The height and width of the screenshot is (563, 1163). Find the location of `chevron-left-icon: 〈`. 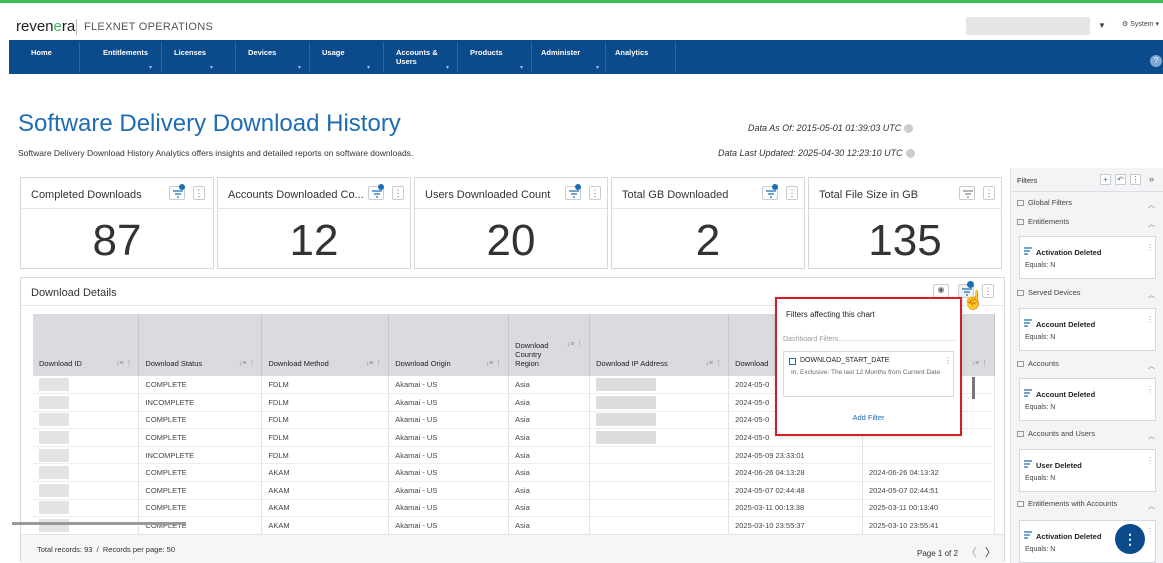

chevron-left-icon: 〈 is located at coordinates (971, 552).